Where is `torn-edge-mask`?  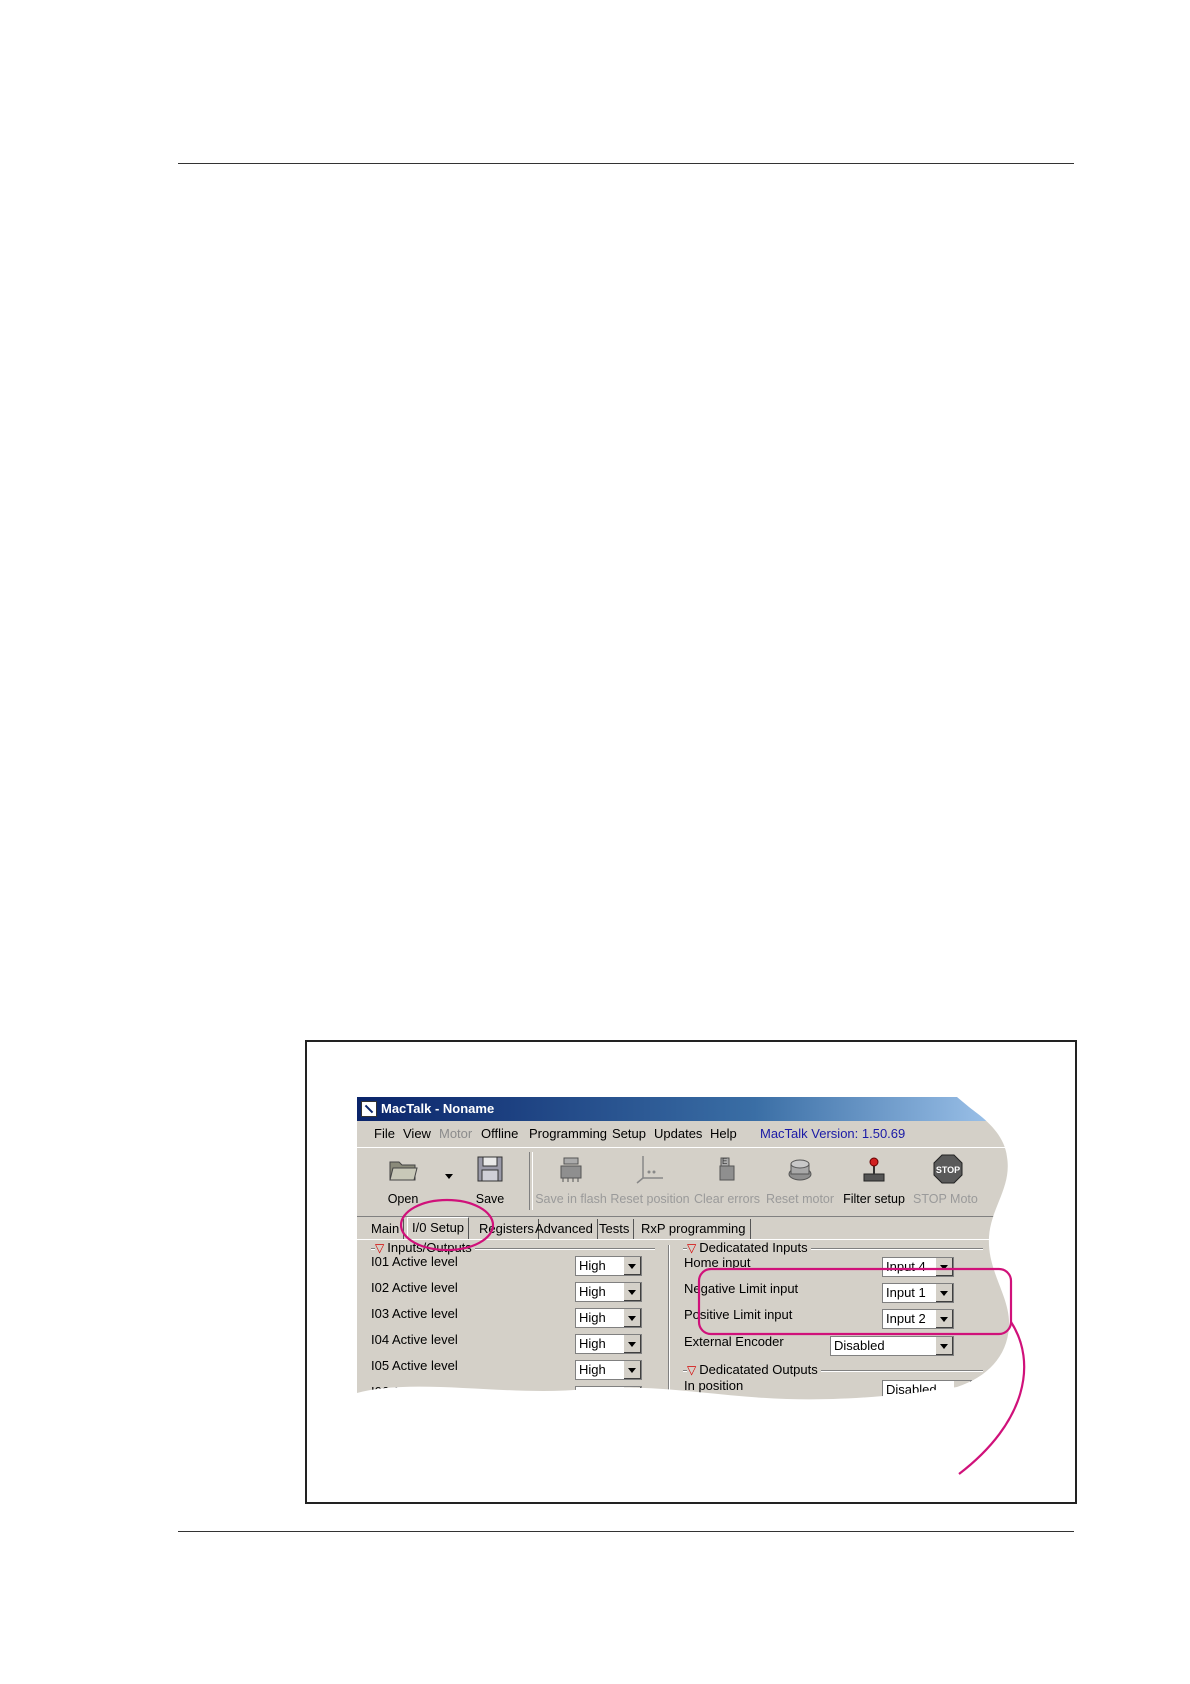 torn-edge-mask is located at coordinates (688, 1264).